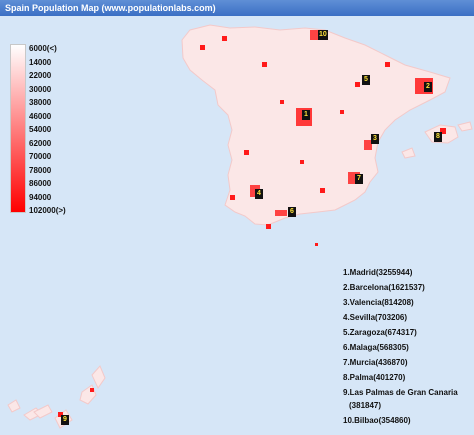 Image resolution: width=474 pixels, height=435 pixels. Describe the element at coordinates (380, 332) in the screenshot. I see `city-list-item: 5.Zaragoza(674317)` at that location.